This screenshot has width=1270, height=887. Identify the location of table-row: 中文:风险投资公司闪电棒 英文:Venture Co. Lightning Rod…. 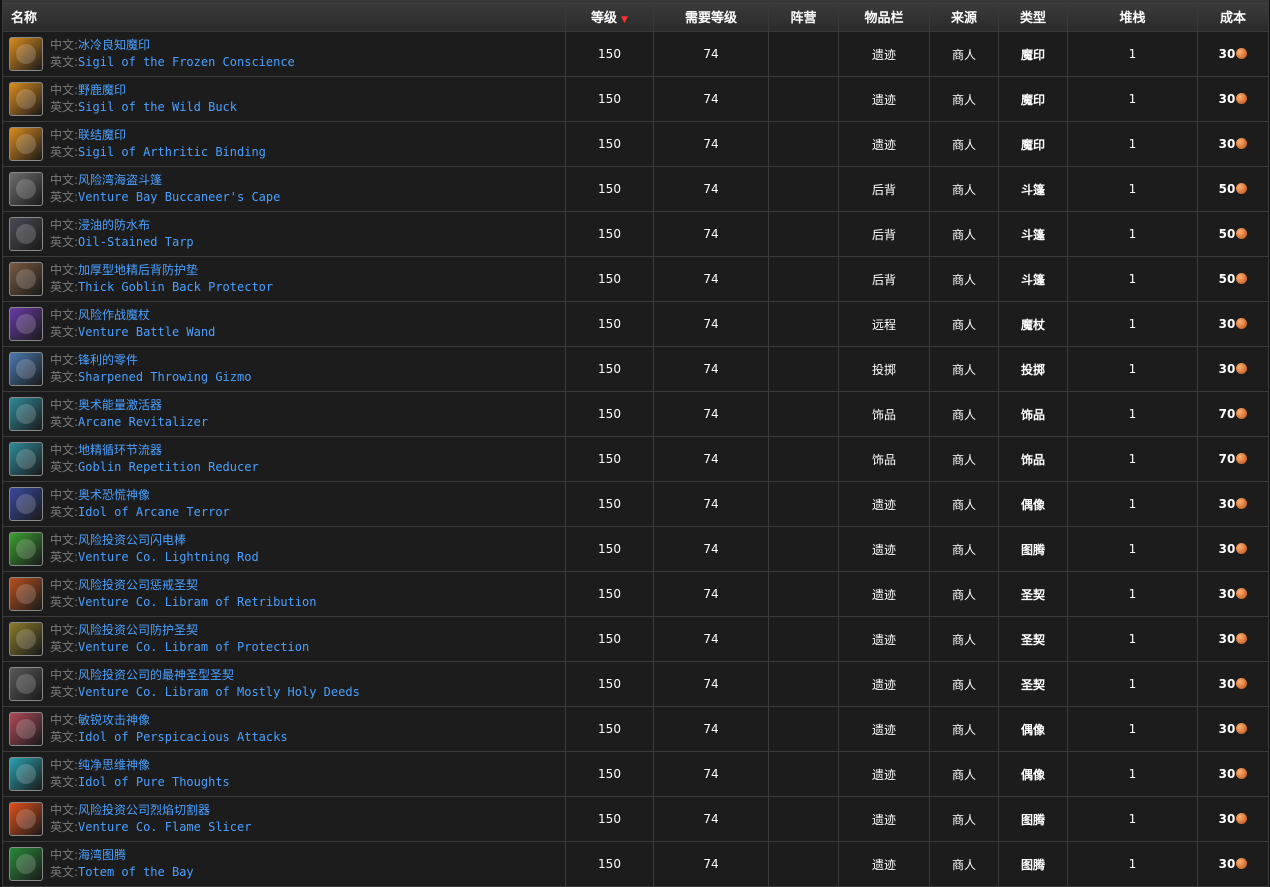
(635, 549).